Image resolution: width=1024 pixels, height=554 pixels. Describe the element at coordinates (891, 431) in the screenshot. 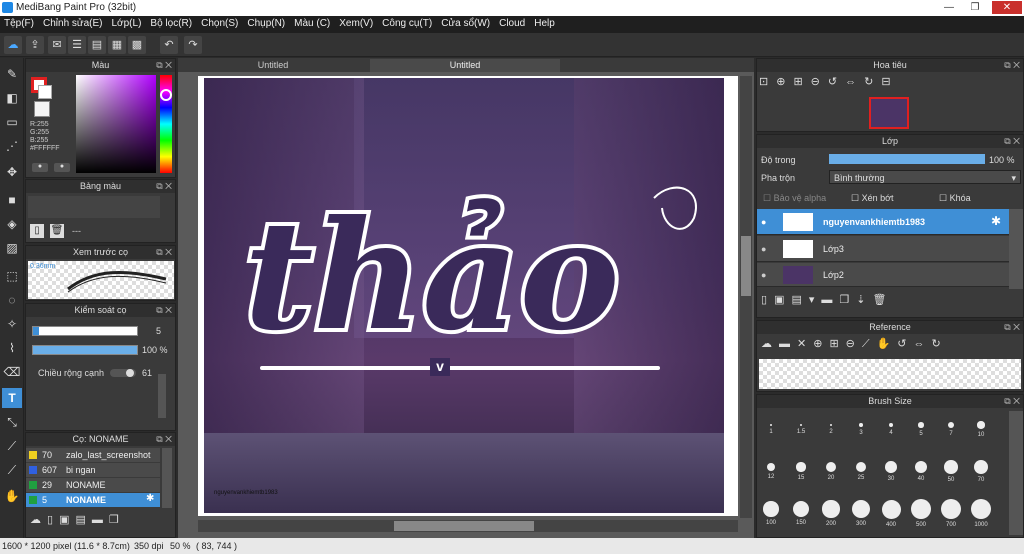

I see `brush-size-option: 4` at that location.